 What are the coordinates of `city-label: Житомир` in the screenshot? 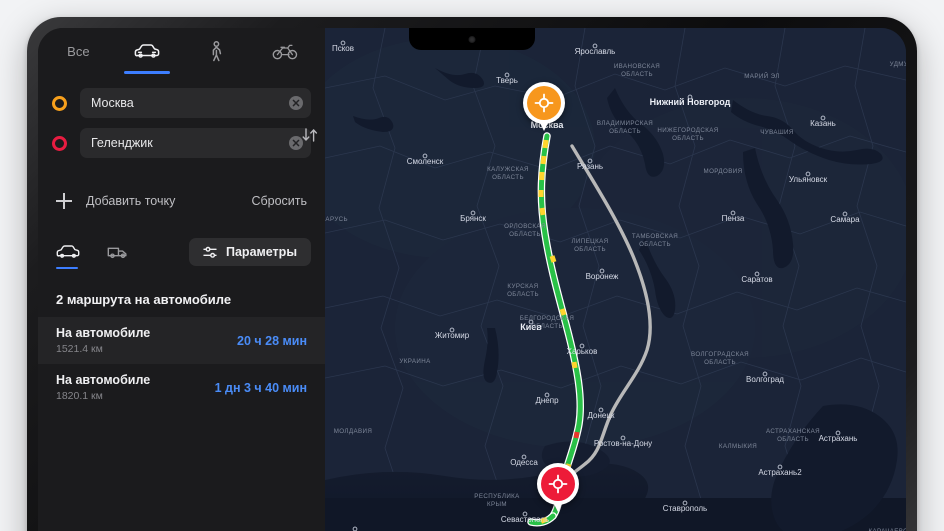 It's located at (452, 335).